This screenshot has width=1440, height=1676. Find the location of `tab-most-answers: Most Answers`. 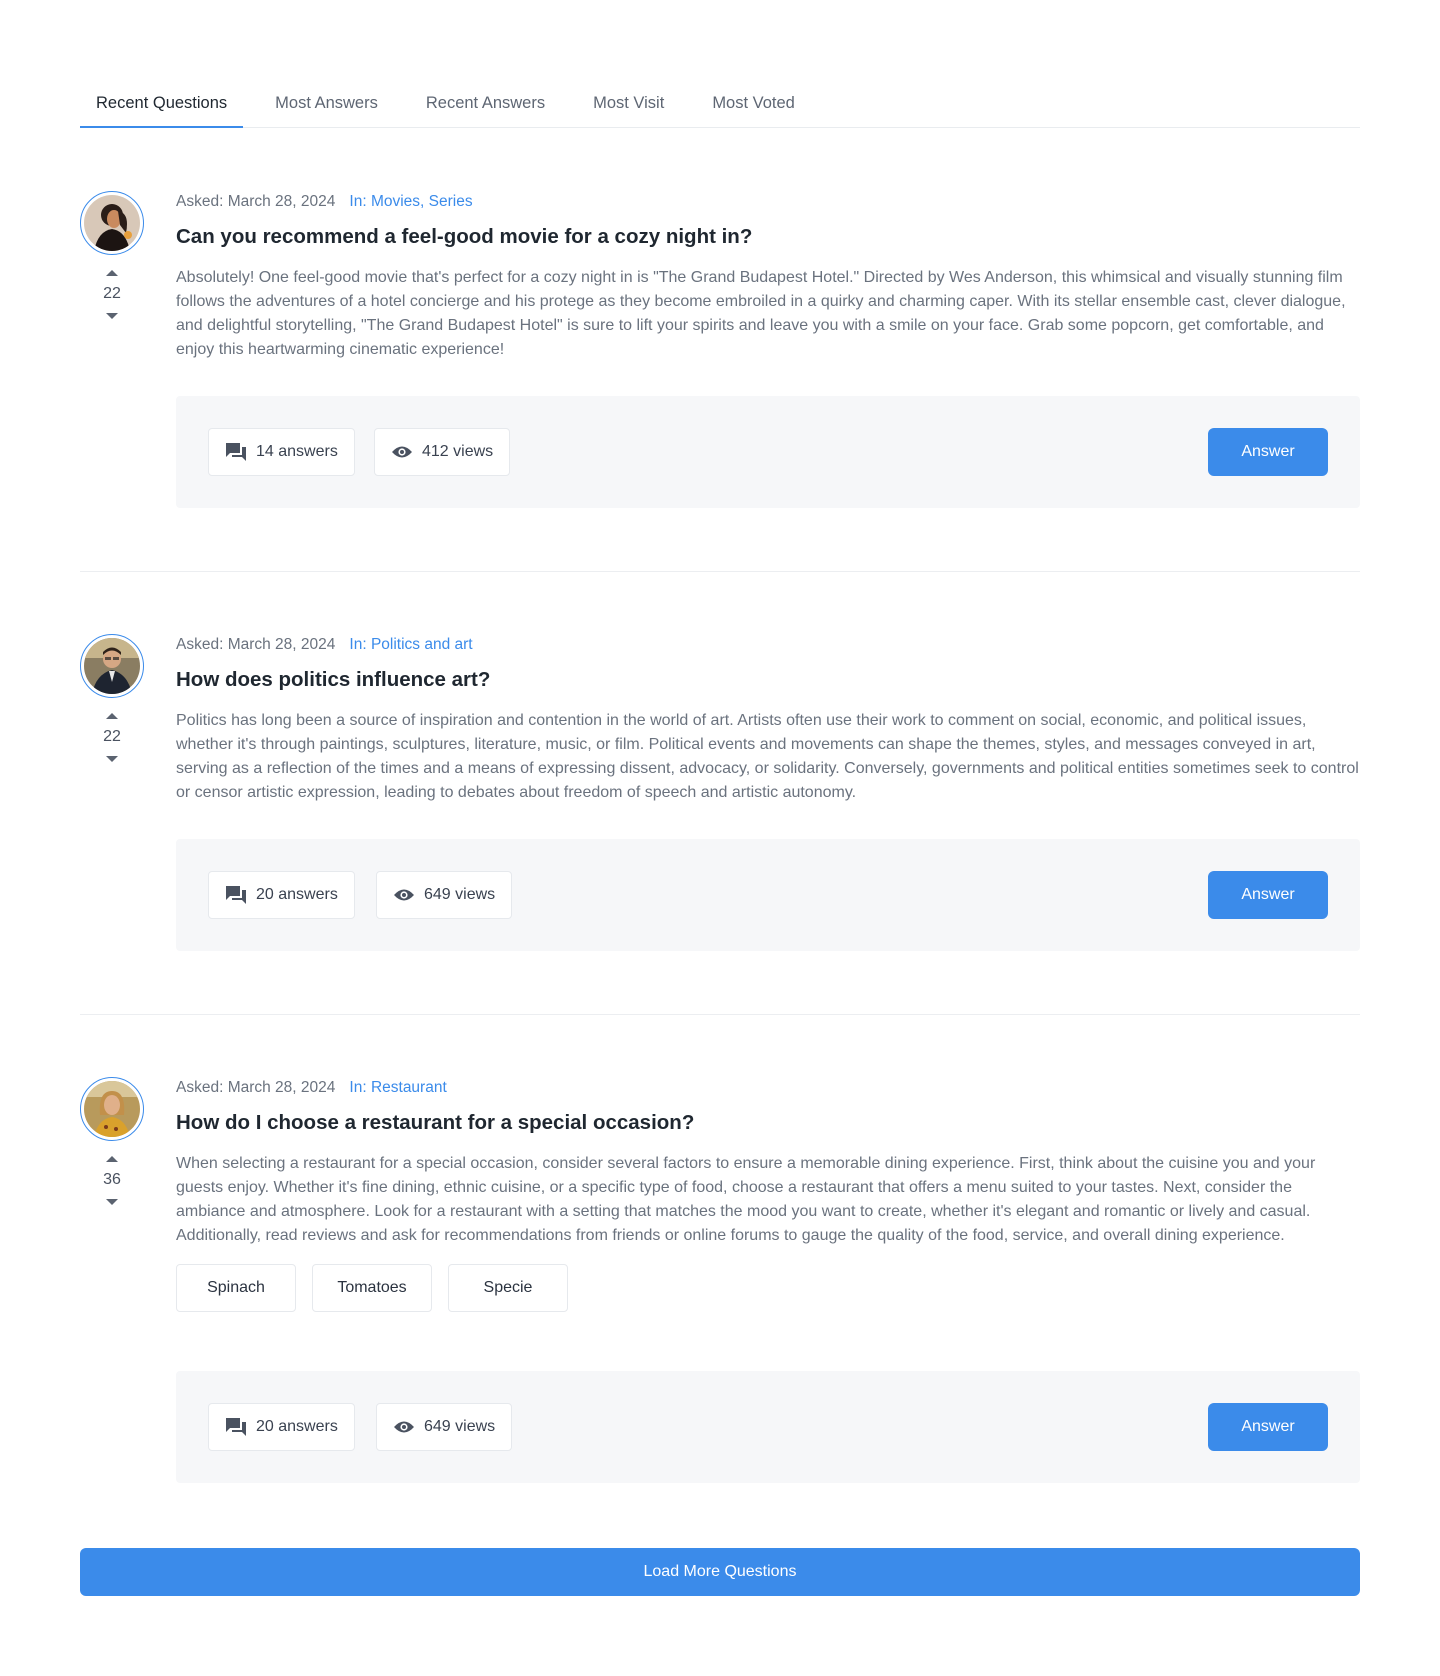

tab-most-answers: Most Answers is located at coordinates (326, 106).